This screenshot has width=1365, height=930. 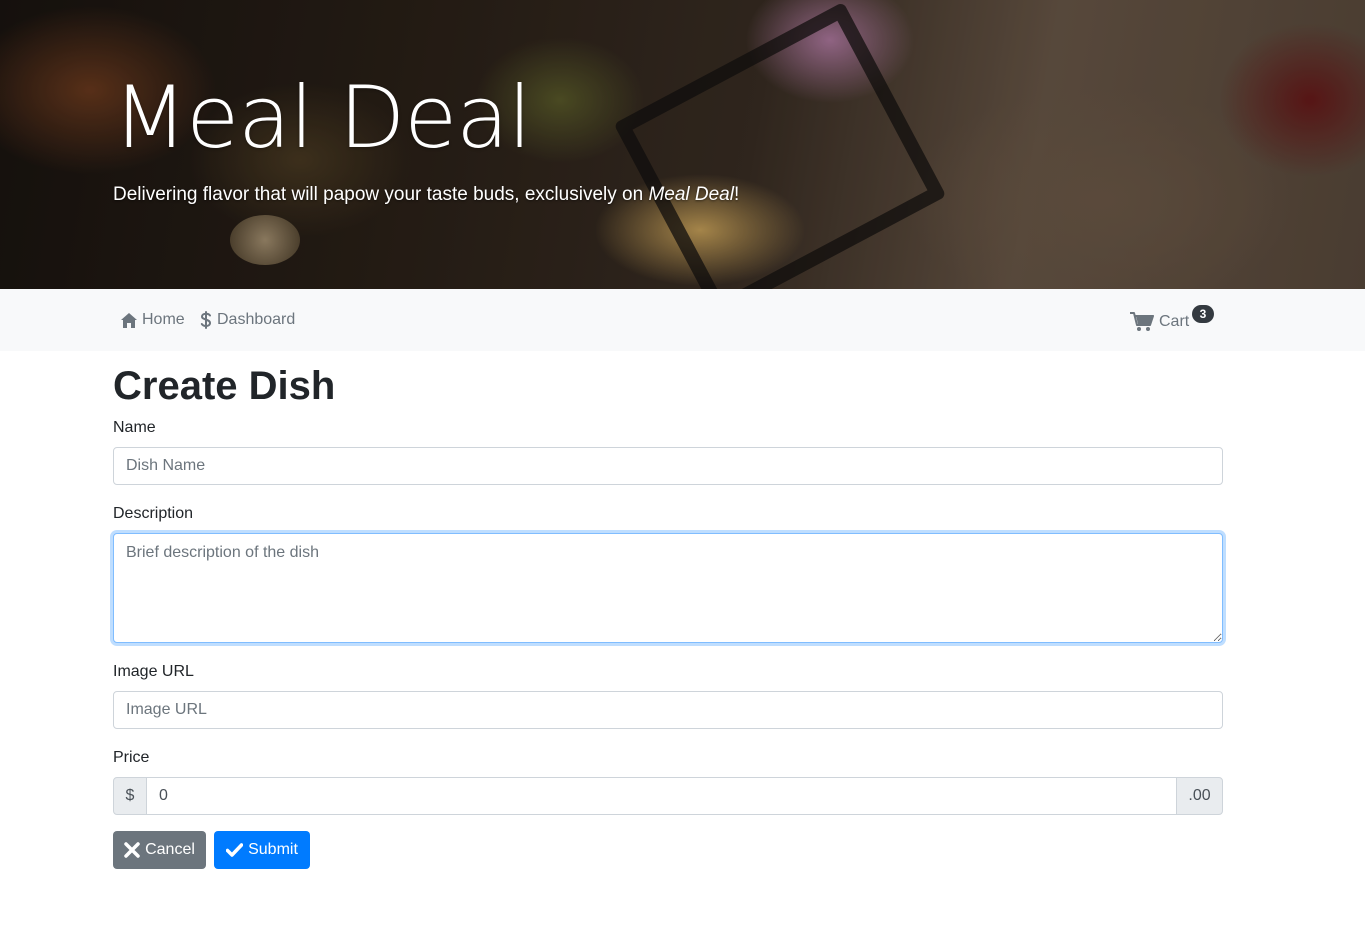 What do you see at coordinates (668, 466) in the screenshot?
I see `dish-name-input` at bounding box center [668, 466].